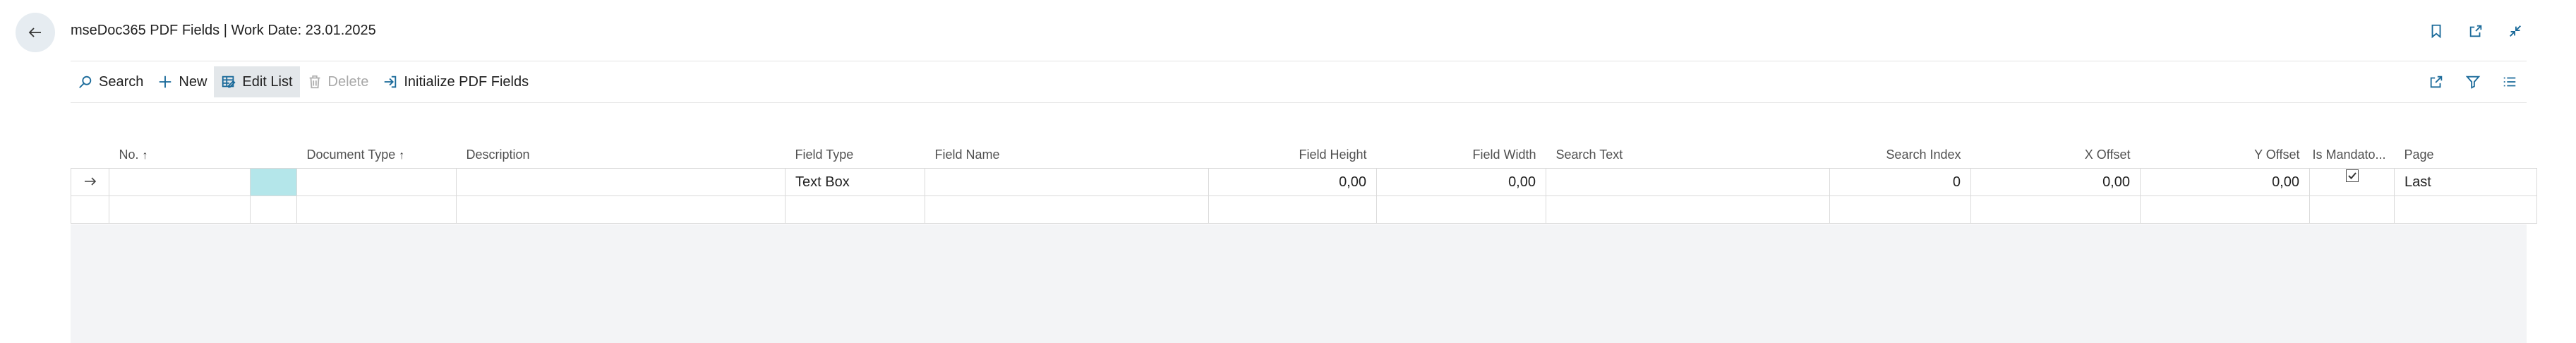  I want to click on list-view-icon, so click(2509, 82).